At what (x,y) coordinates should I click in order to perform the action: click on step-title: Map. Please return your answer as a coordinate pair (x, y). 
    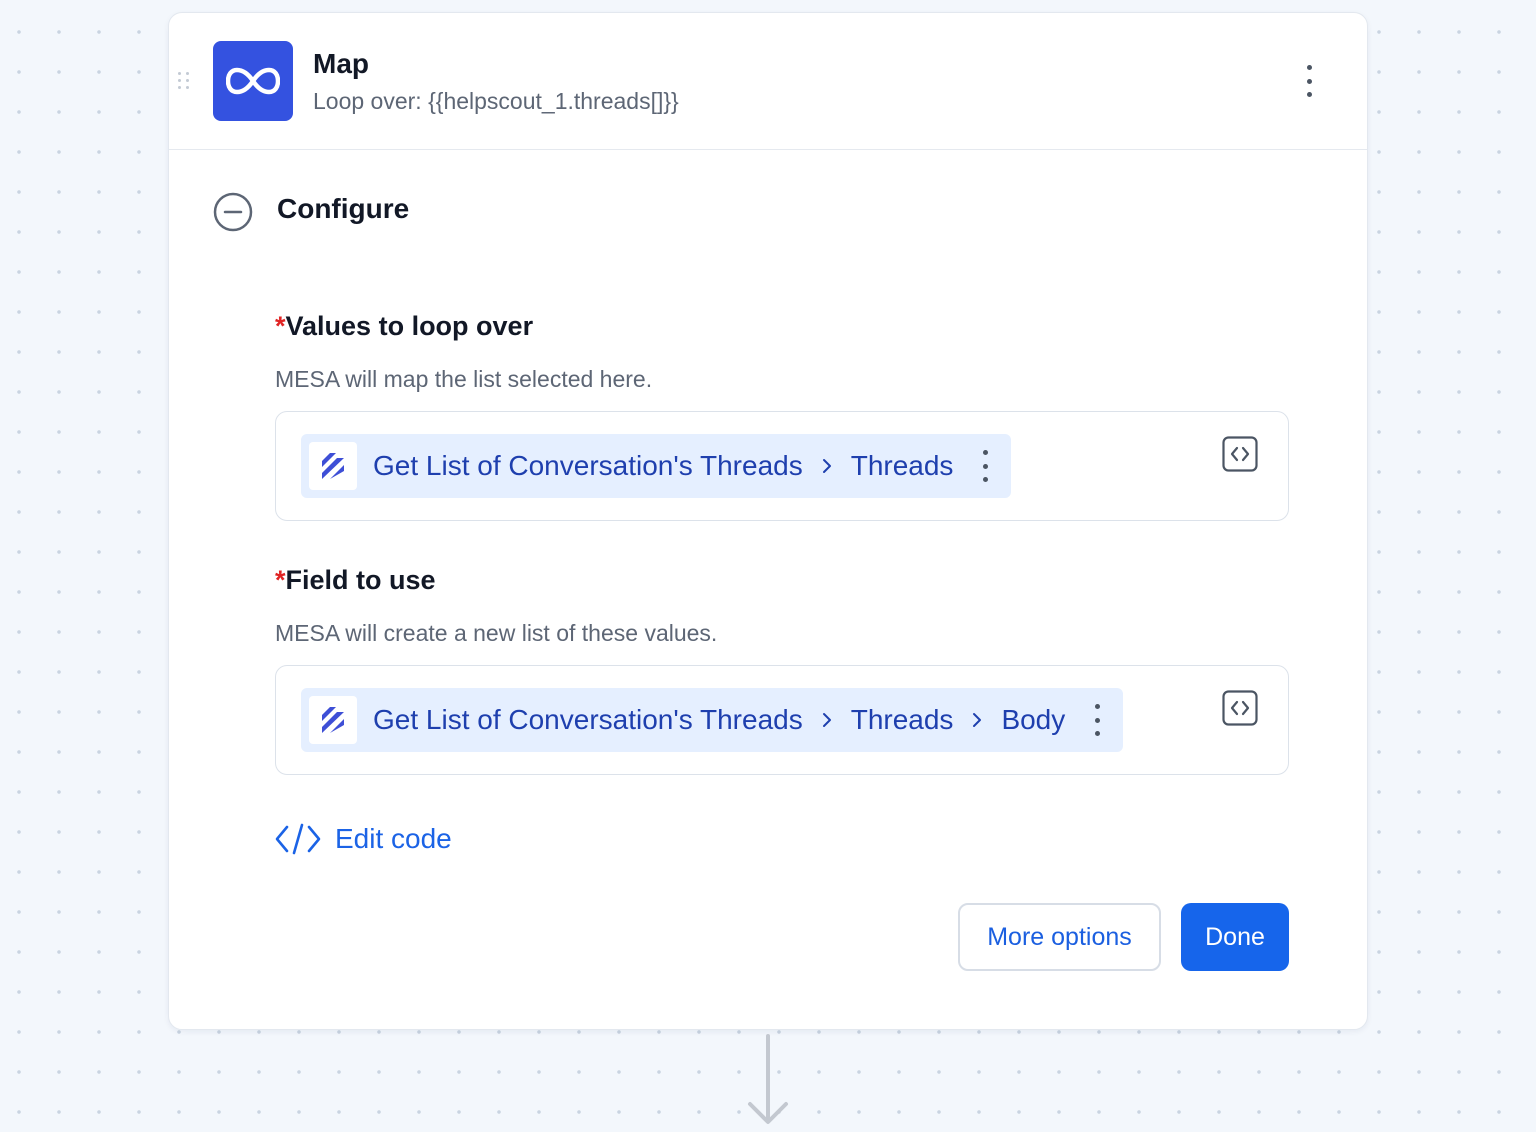
    Looking at the image, I should click on (341, 63).